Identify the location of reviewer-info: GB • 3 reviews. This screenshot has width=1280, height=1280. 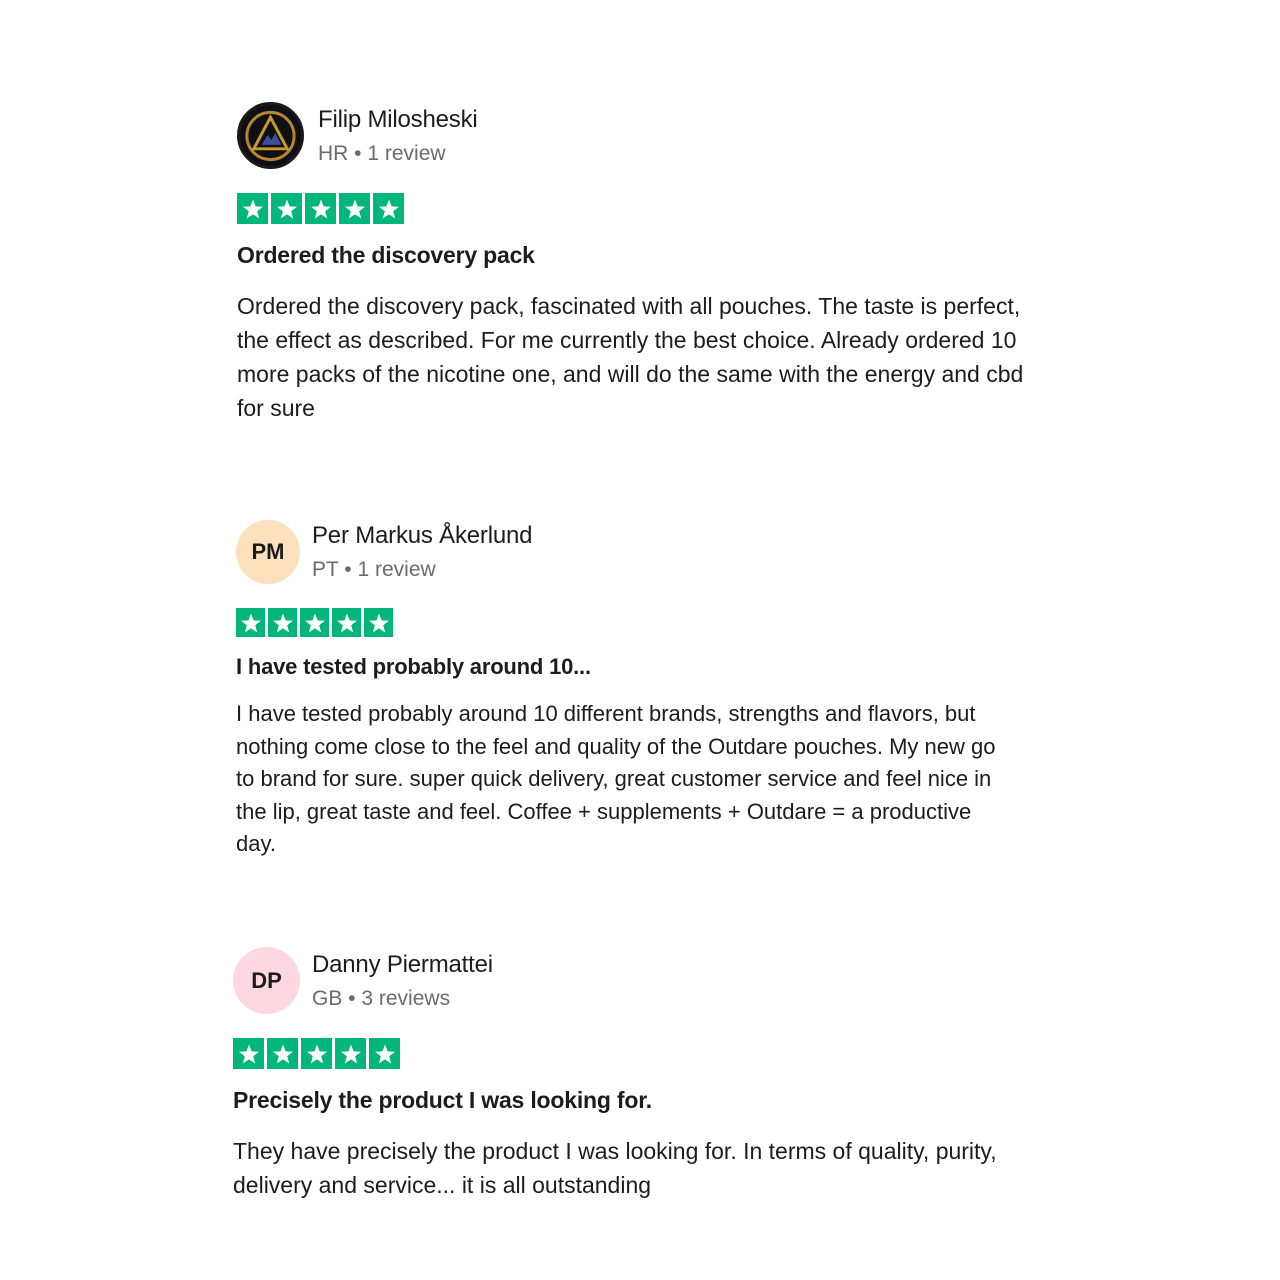
(402, 999).